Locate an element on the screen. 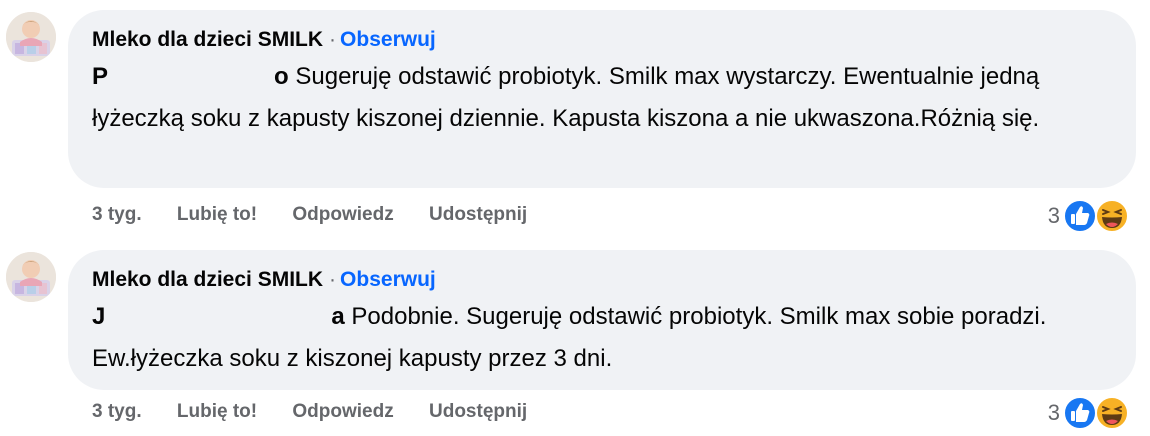 The image size is (1150, 436). mention-last: a is located at coordinates (338, 316).